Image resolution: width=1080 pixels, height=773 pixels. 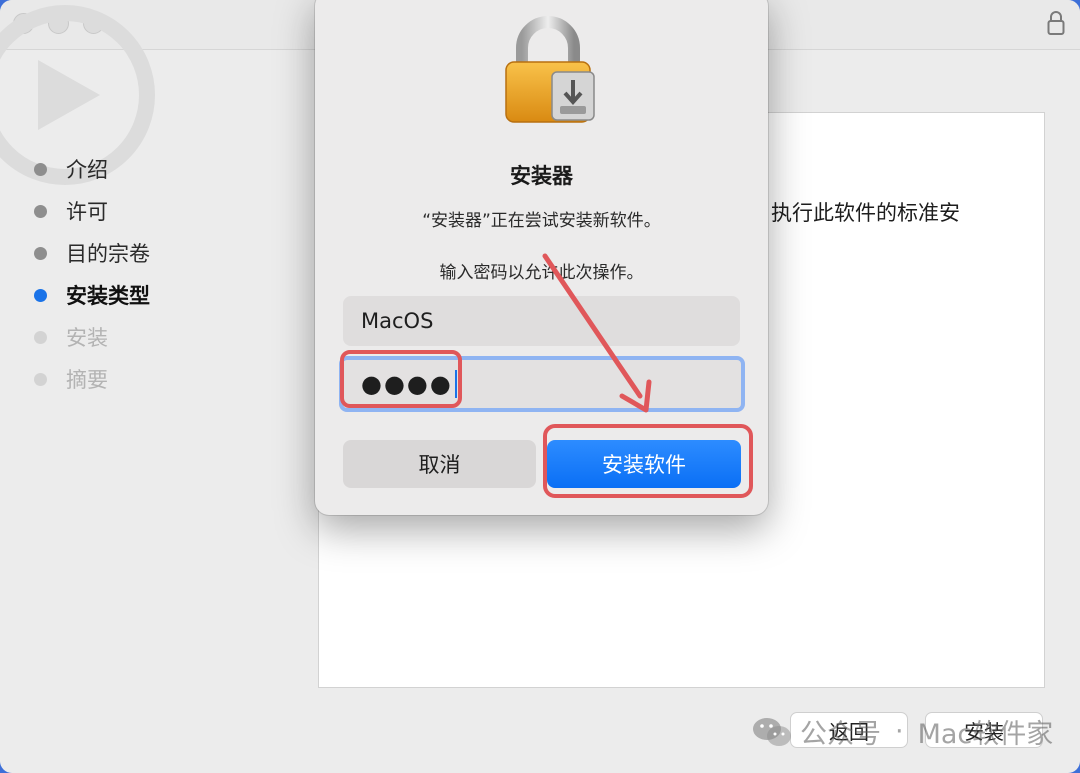 What do you see at coordinates (849, 730) in the screenshot?
I see `back-button: 返回` at bounding box center [849, 730].